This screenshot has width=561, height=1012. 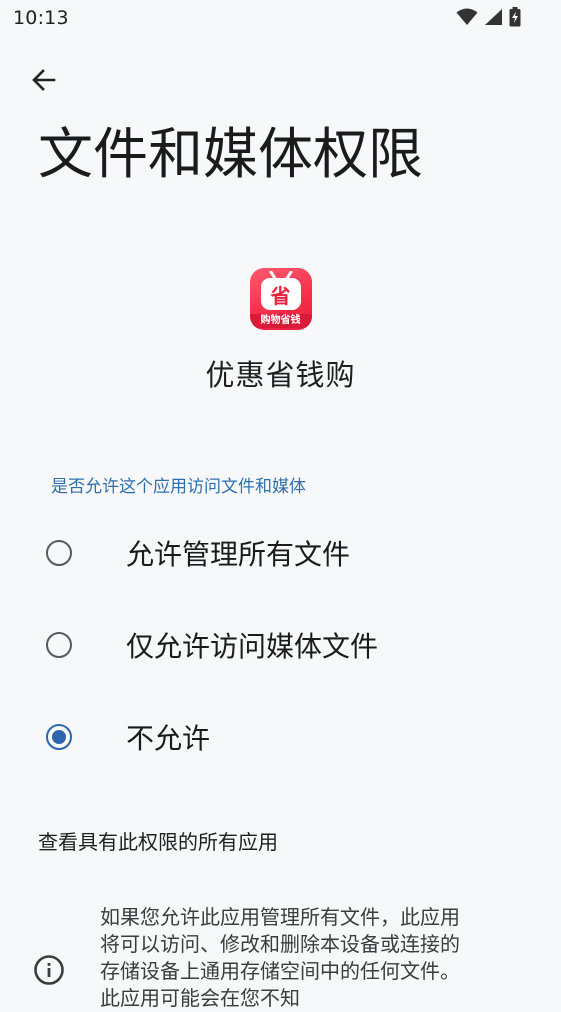 I want to click on radio-dot, so click(x=59, y=737).